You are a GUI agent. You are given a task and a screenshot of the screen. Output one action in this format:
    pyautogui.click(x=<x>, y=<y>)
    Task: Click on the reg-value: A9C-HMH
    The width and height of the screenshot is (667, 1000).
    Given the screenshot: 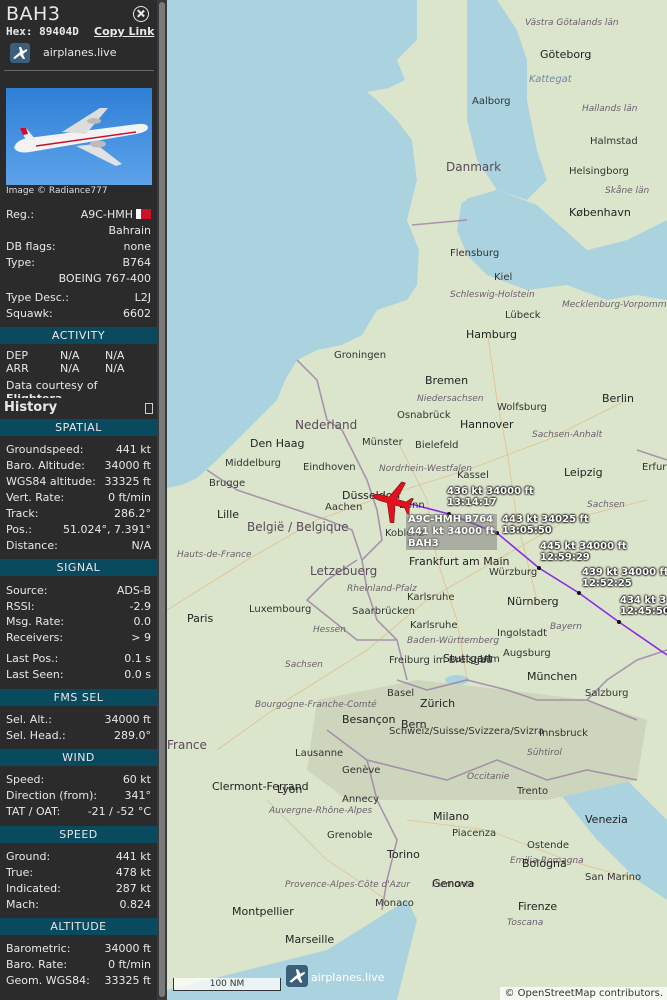 What is the action you would take?
    pyautogui.click(x=106, y=214)
    